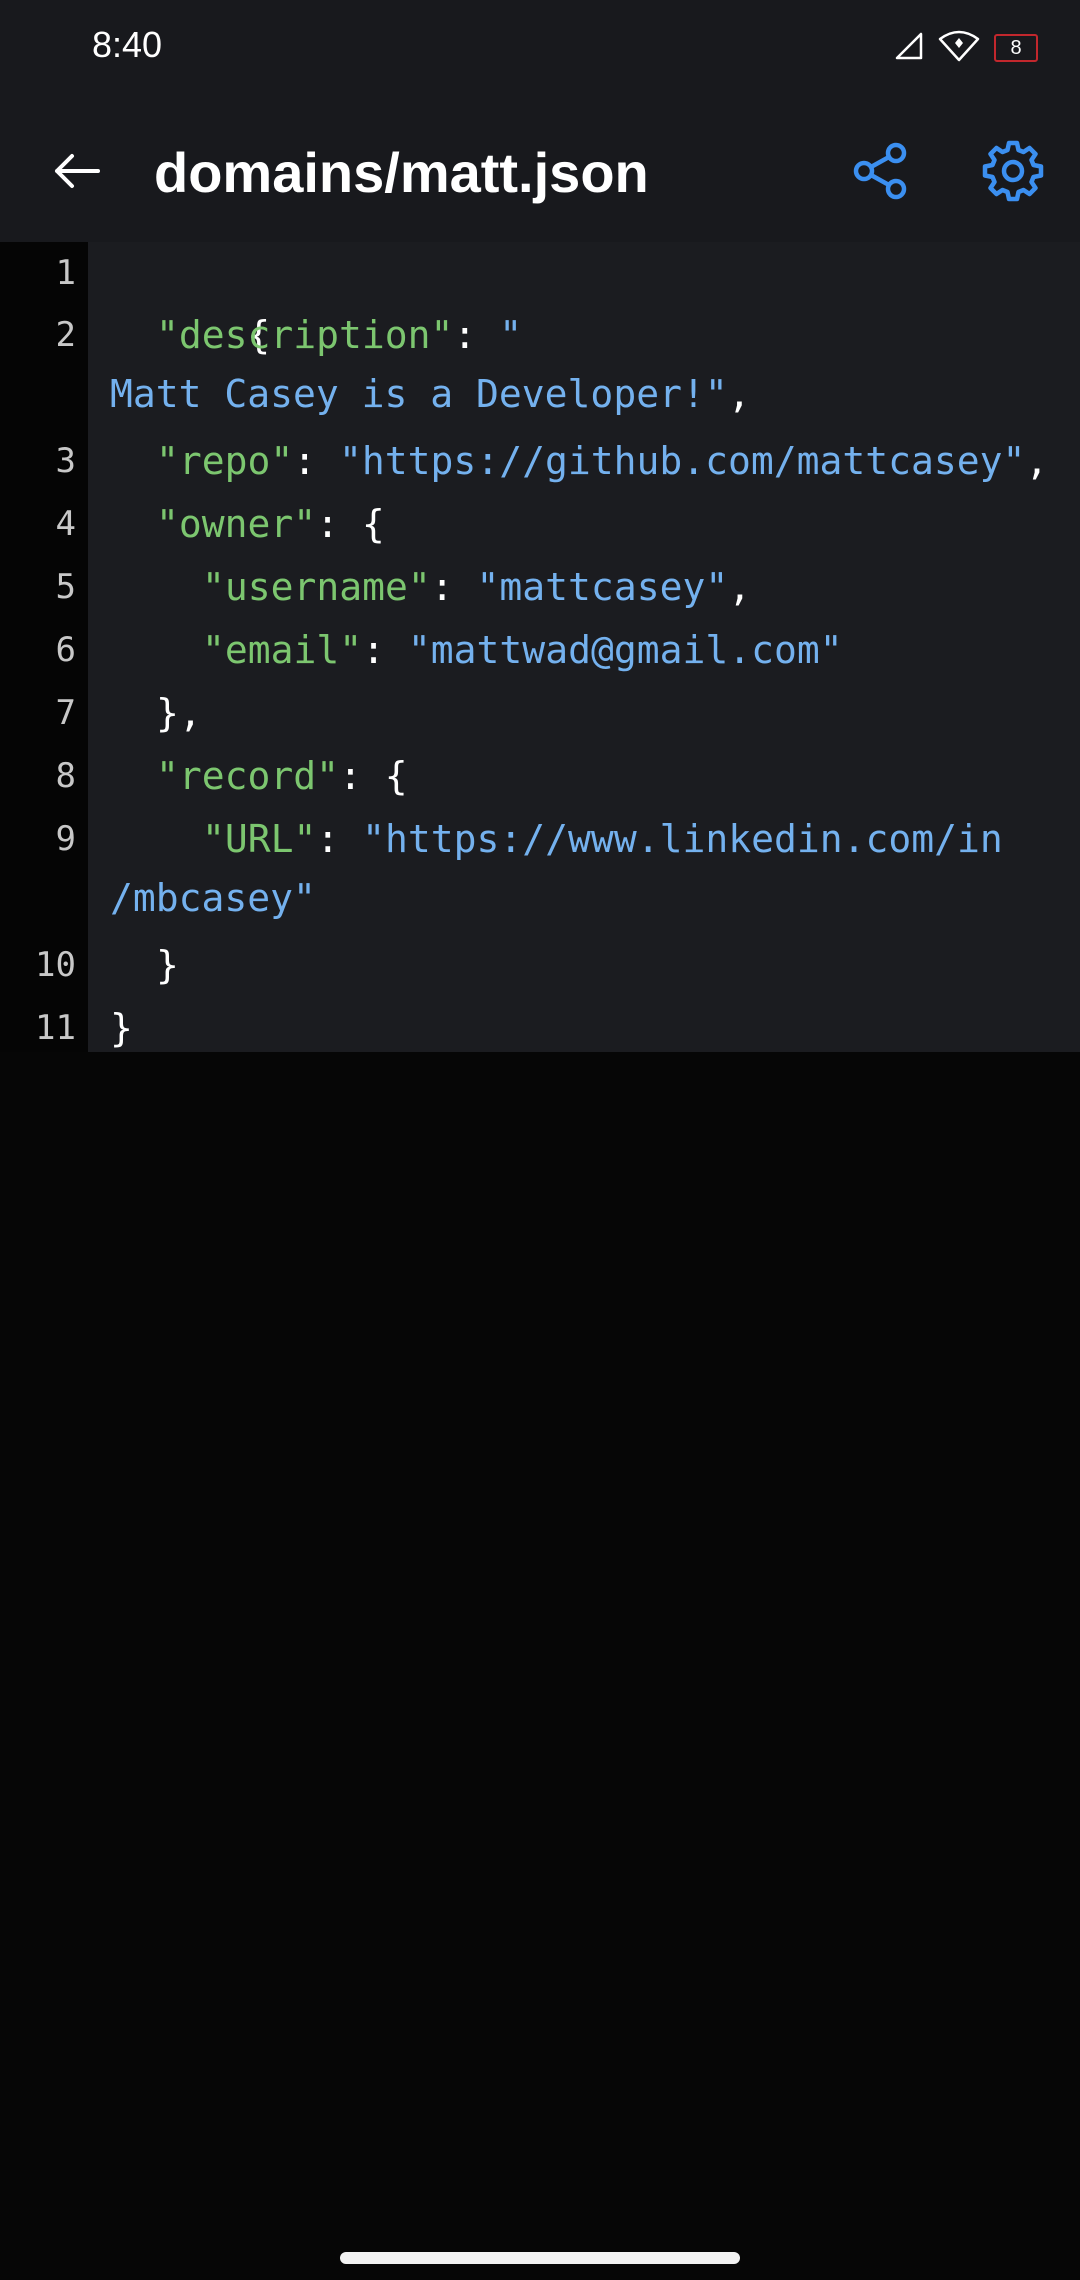 Image resolution: width=1080 pixels, height=2280 pixels. What do you see at coordinates (1016, 48) in the screenshot?
I see `battery-icon: 8` at bounding box center [1016, 48].